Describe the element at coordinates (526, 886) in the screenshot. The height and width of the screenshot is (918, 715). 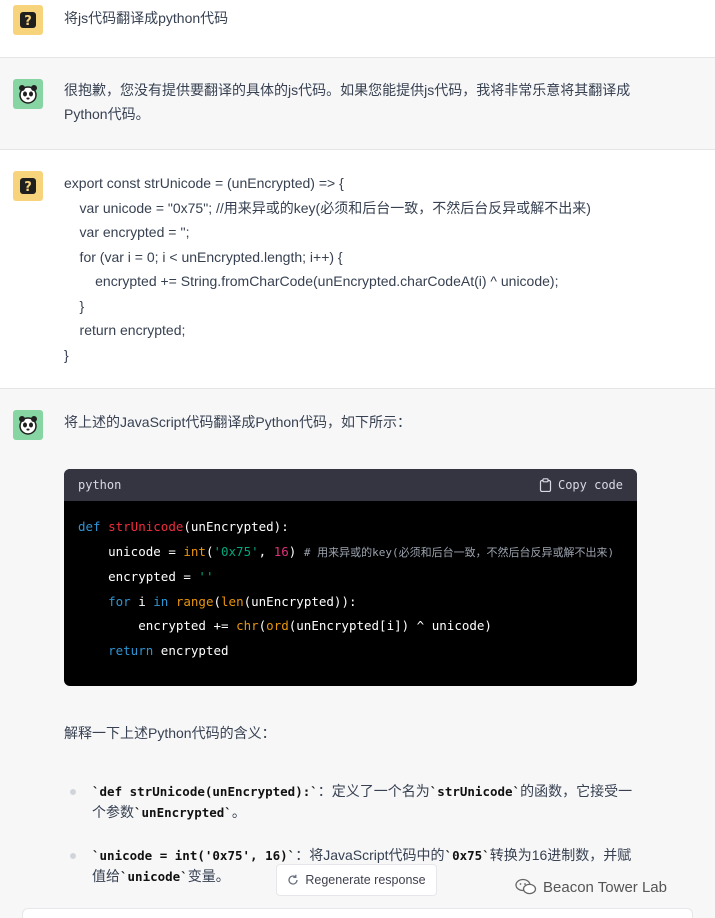
I see `wechat-icon` at that location.